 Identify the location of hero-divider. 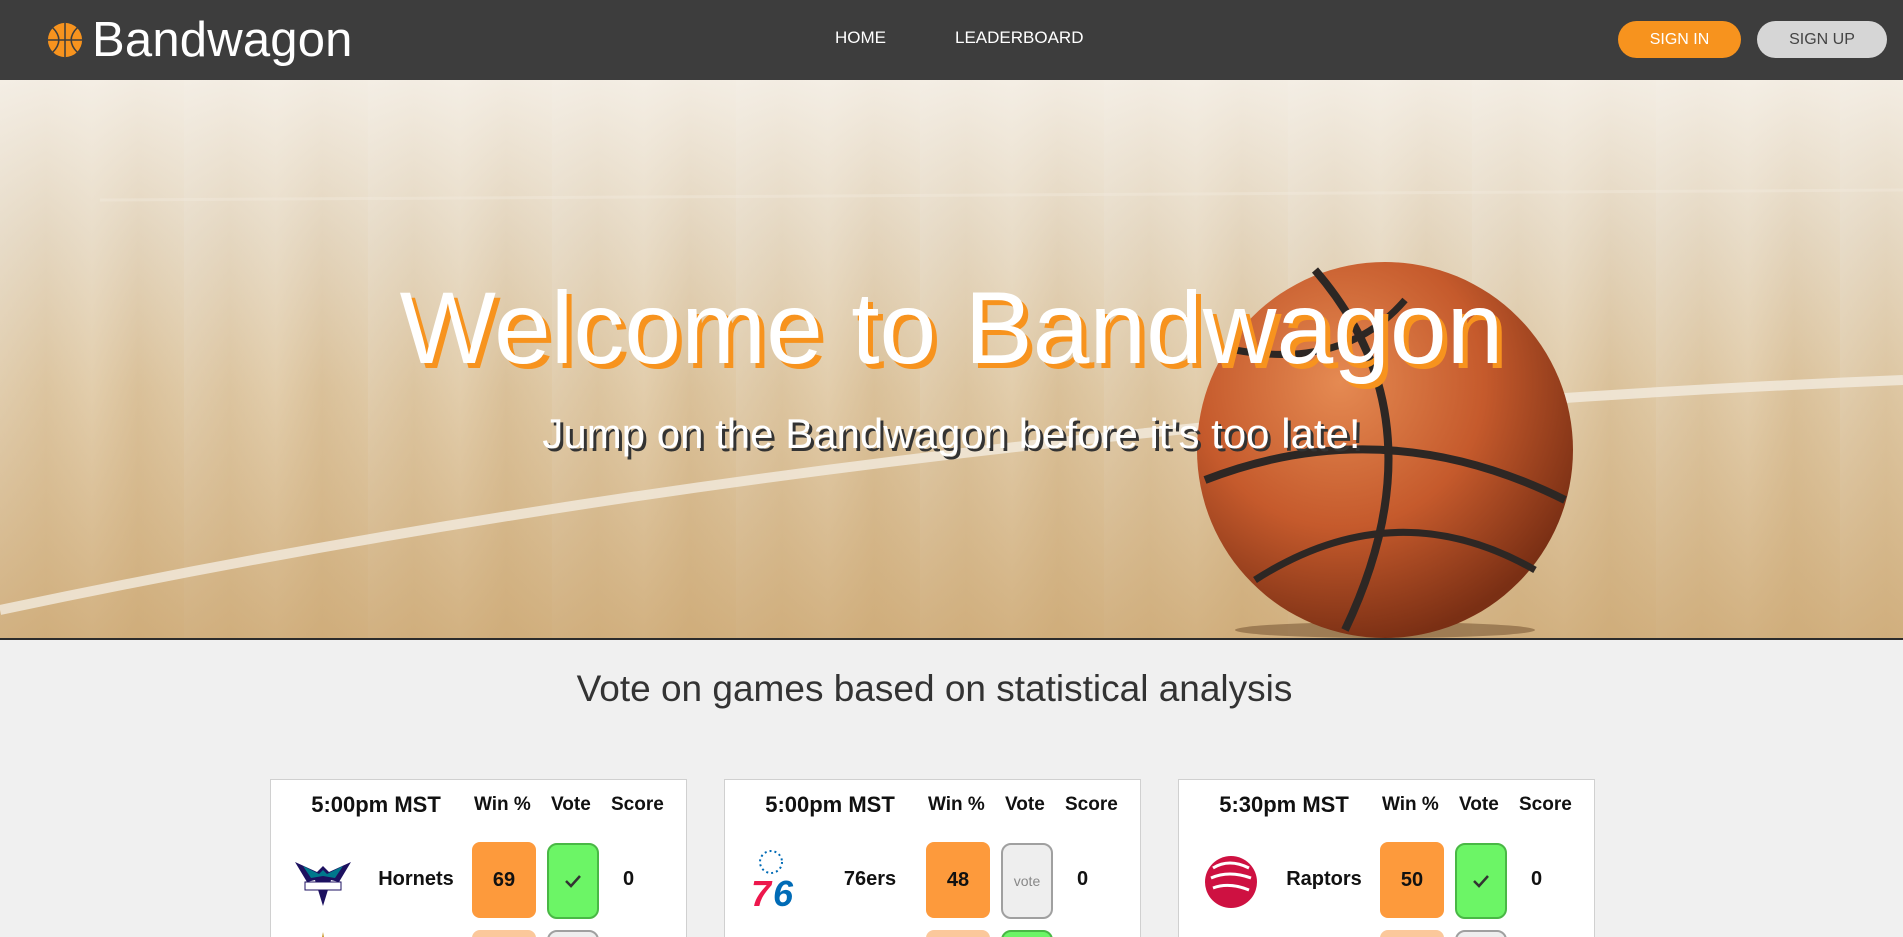
(951, 639).